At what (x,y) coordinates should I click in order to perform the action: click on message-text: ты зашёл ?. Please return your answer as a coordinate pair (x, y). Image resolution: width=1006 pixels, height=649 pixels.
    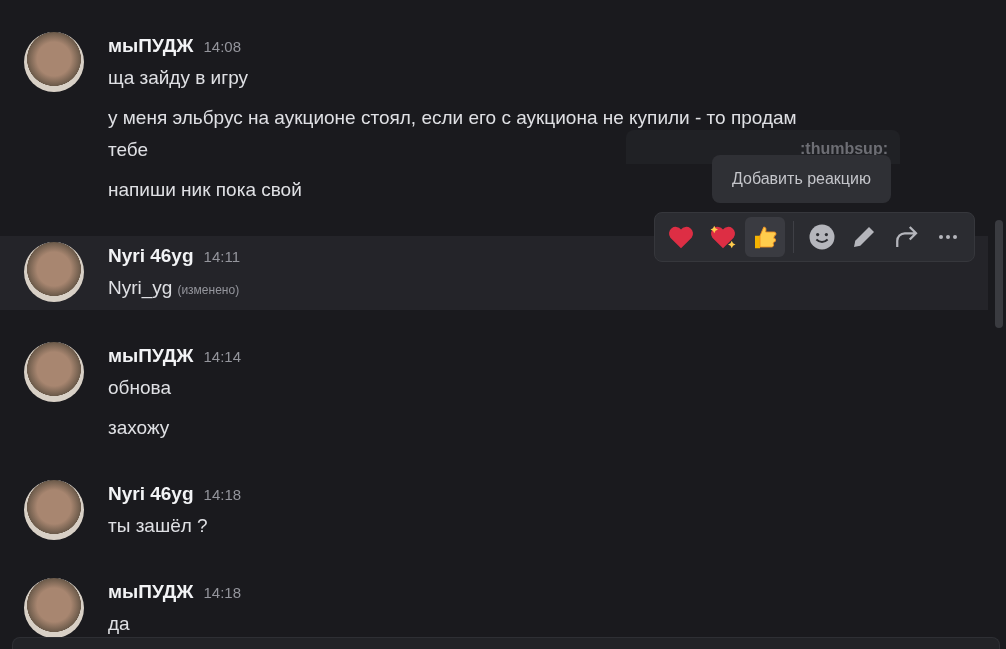
    Looking at the image, I should click on (158, 525).